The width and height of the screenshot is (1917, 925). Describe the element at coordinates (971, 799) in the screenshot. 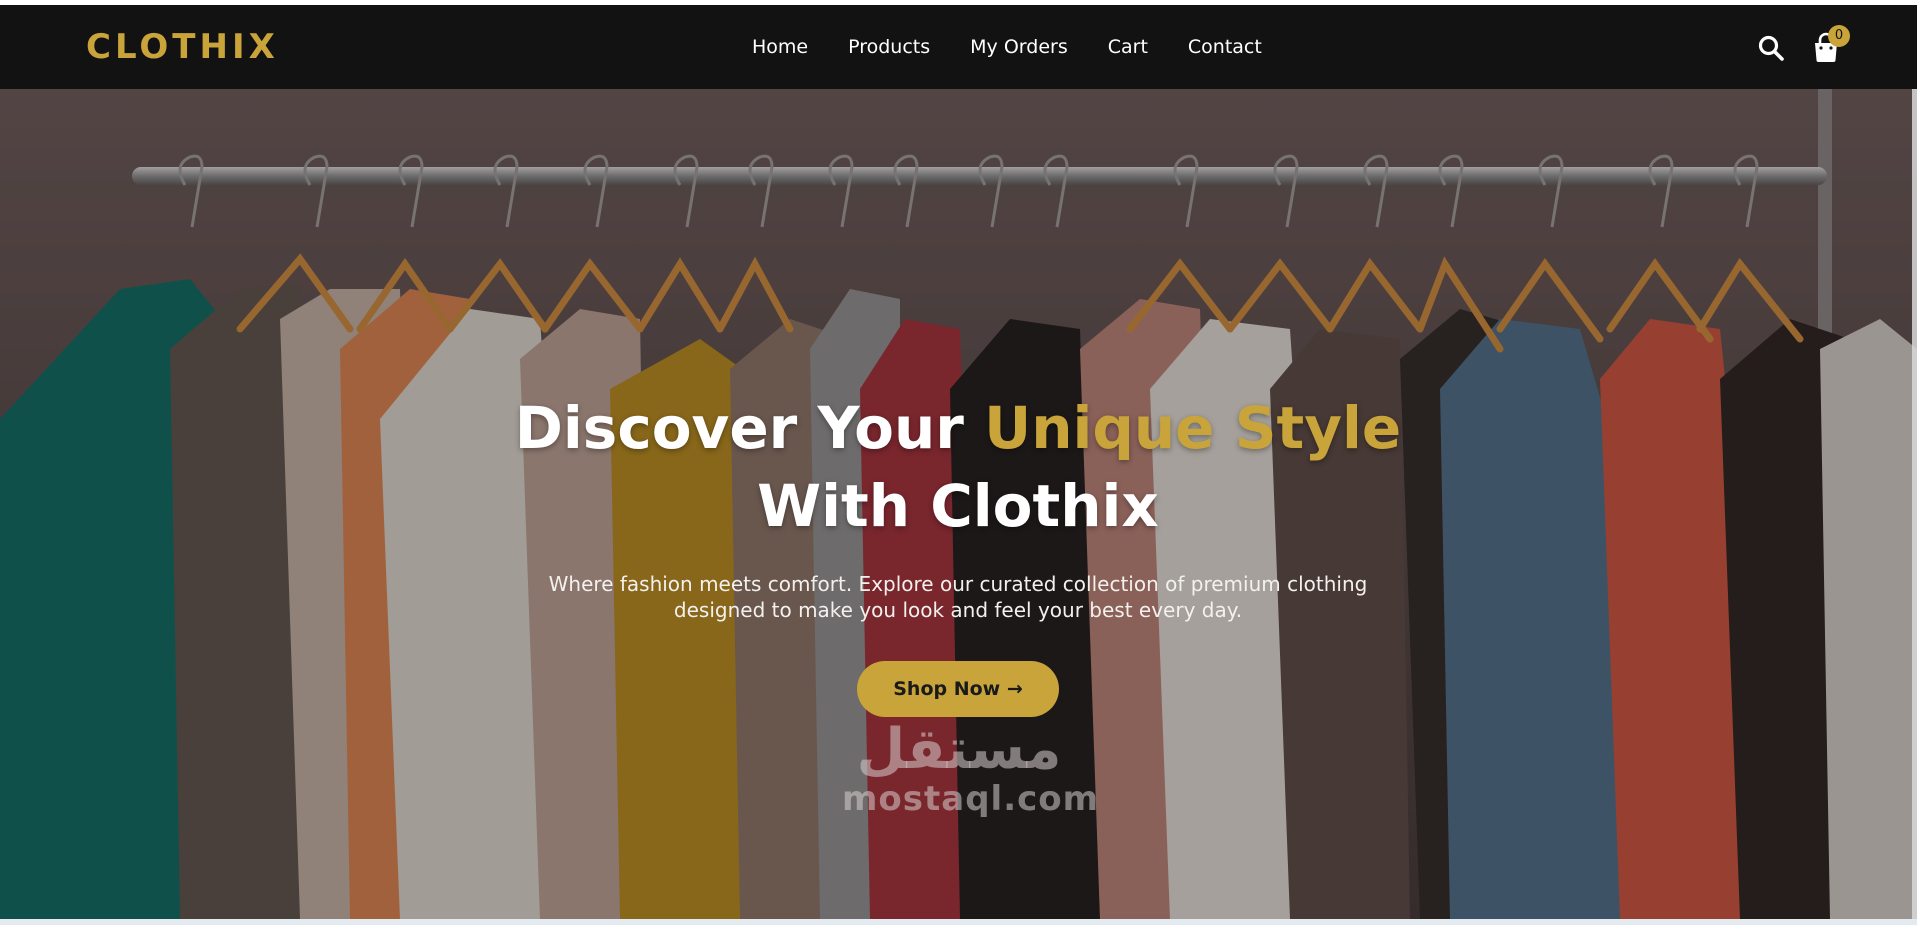

I see `watermark-latin: mostaql.com` at that location.